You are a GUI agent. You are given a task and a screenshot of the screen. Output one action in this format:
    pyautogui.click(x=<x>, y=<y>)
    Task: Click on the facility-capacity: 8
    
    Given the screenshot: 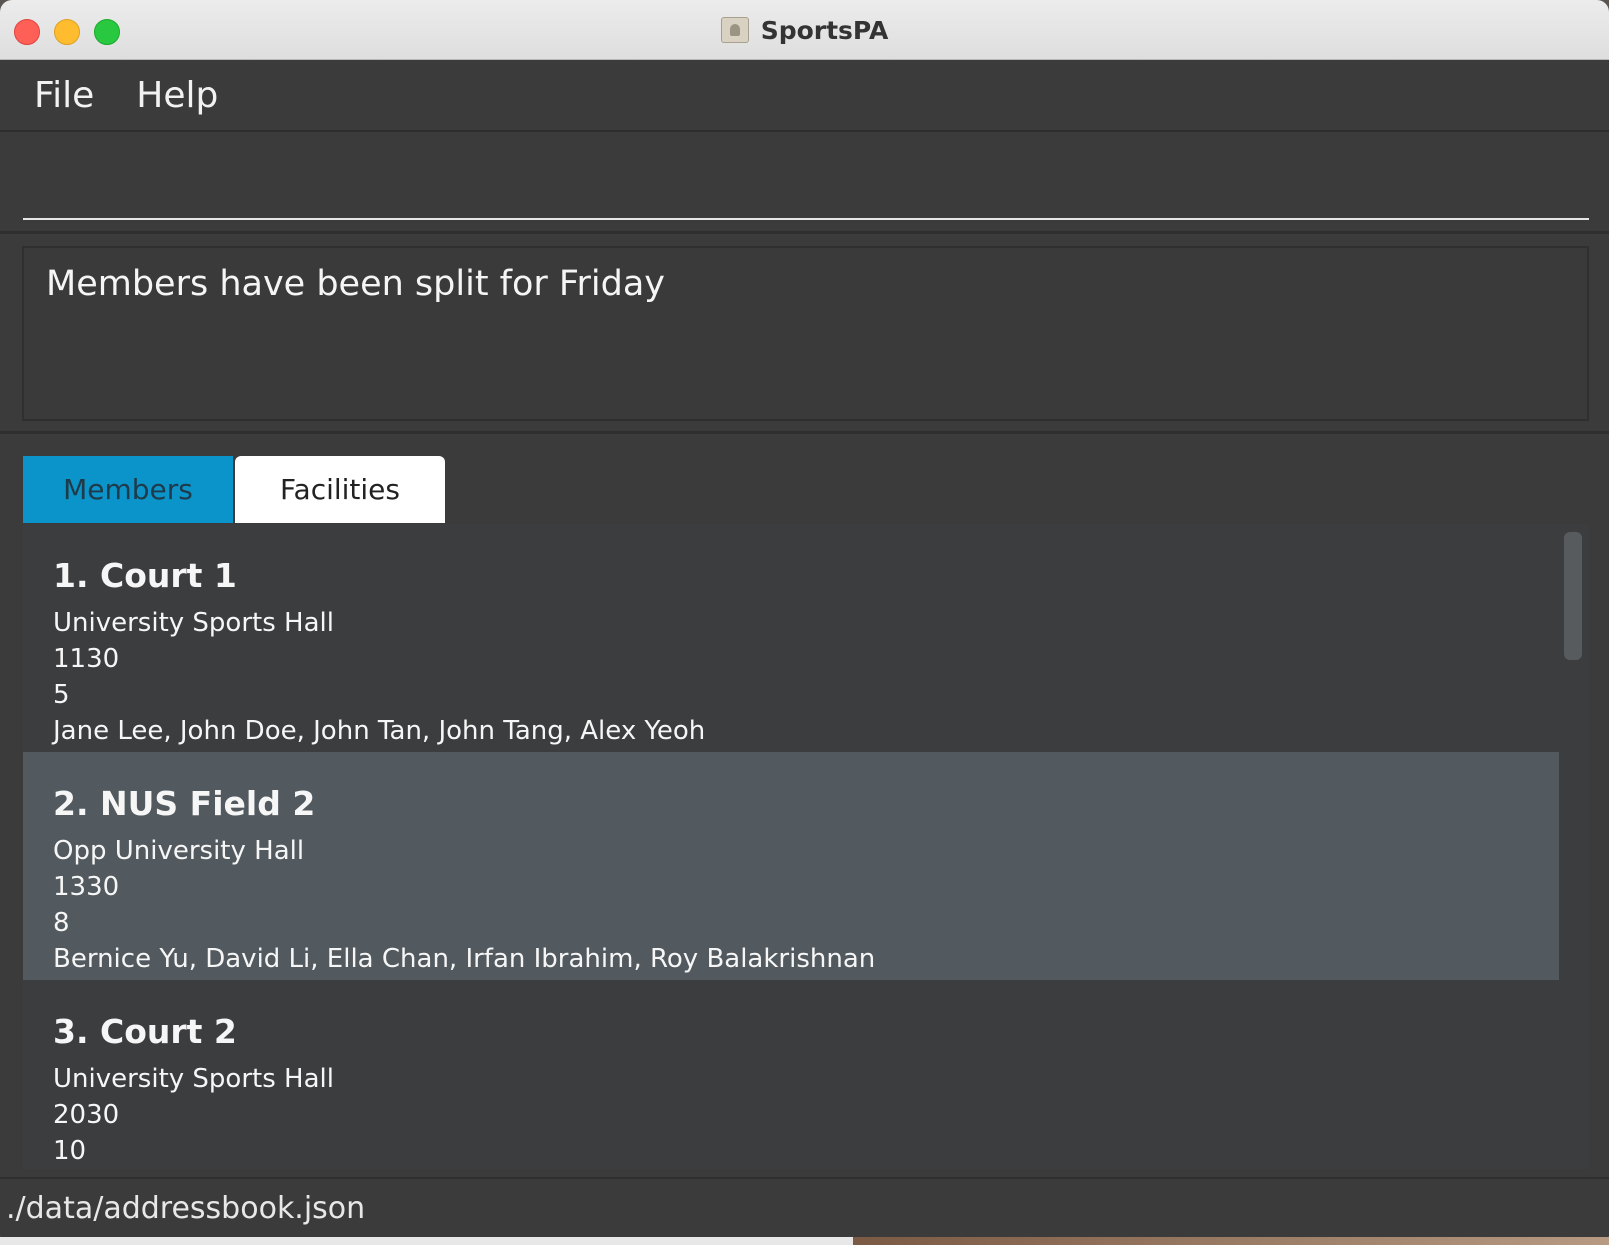 What is the action you would take?
    pyautogui.click(x=61, y=923)
    